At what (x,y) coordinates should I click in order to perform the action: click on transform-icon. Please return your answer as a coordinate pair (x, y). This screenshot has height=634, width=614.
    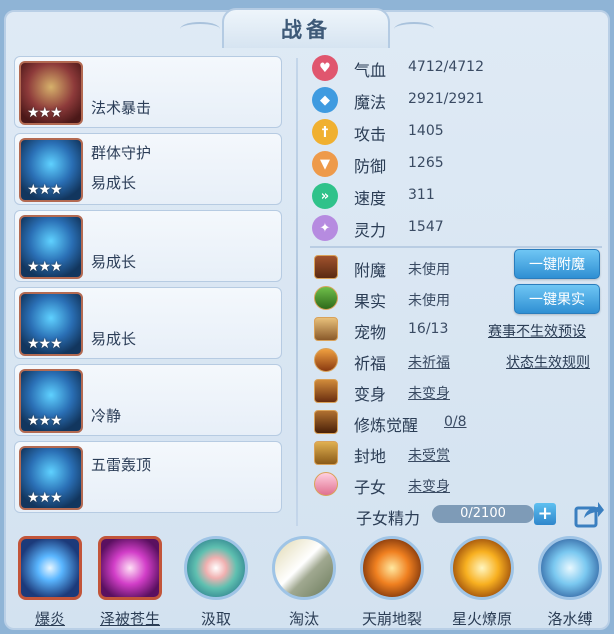
    Looking at the image, I should click on (326, 391).